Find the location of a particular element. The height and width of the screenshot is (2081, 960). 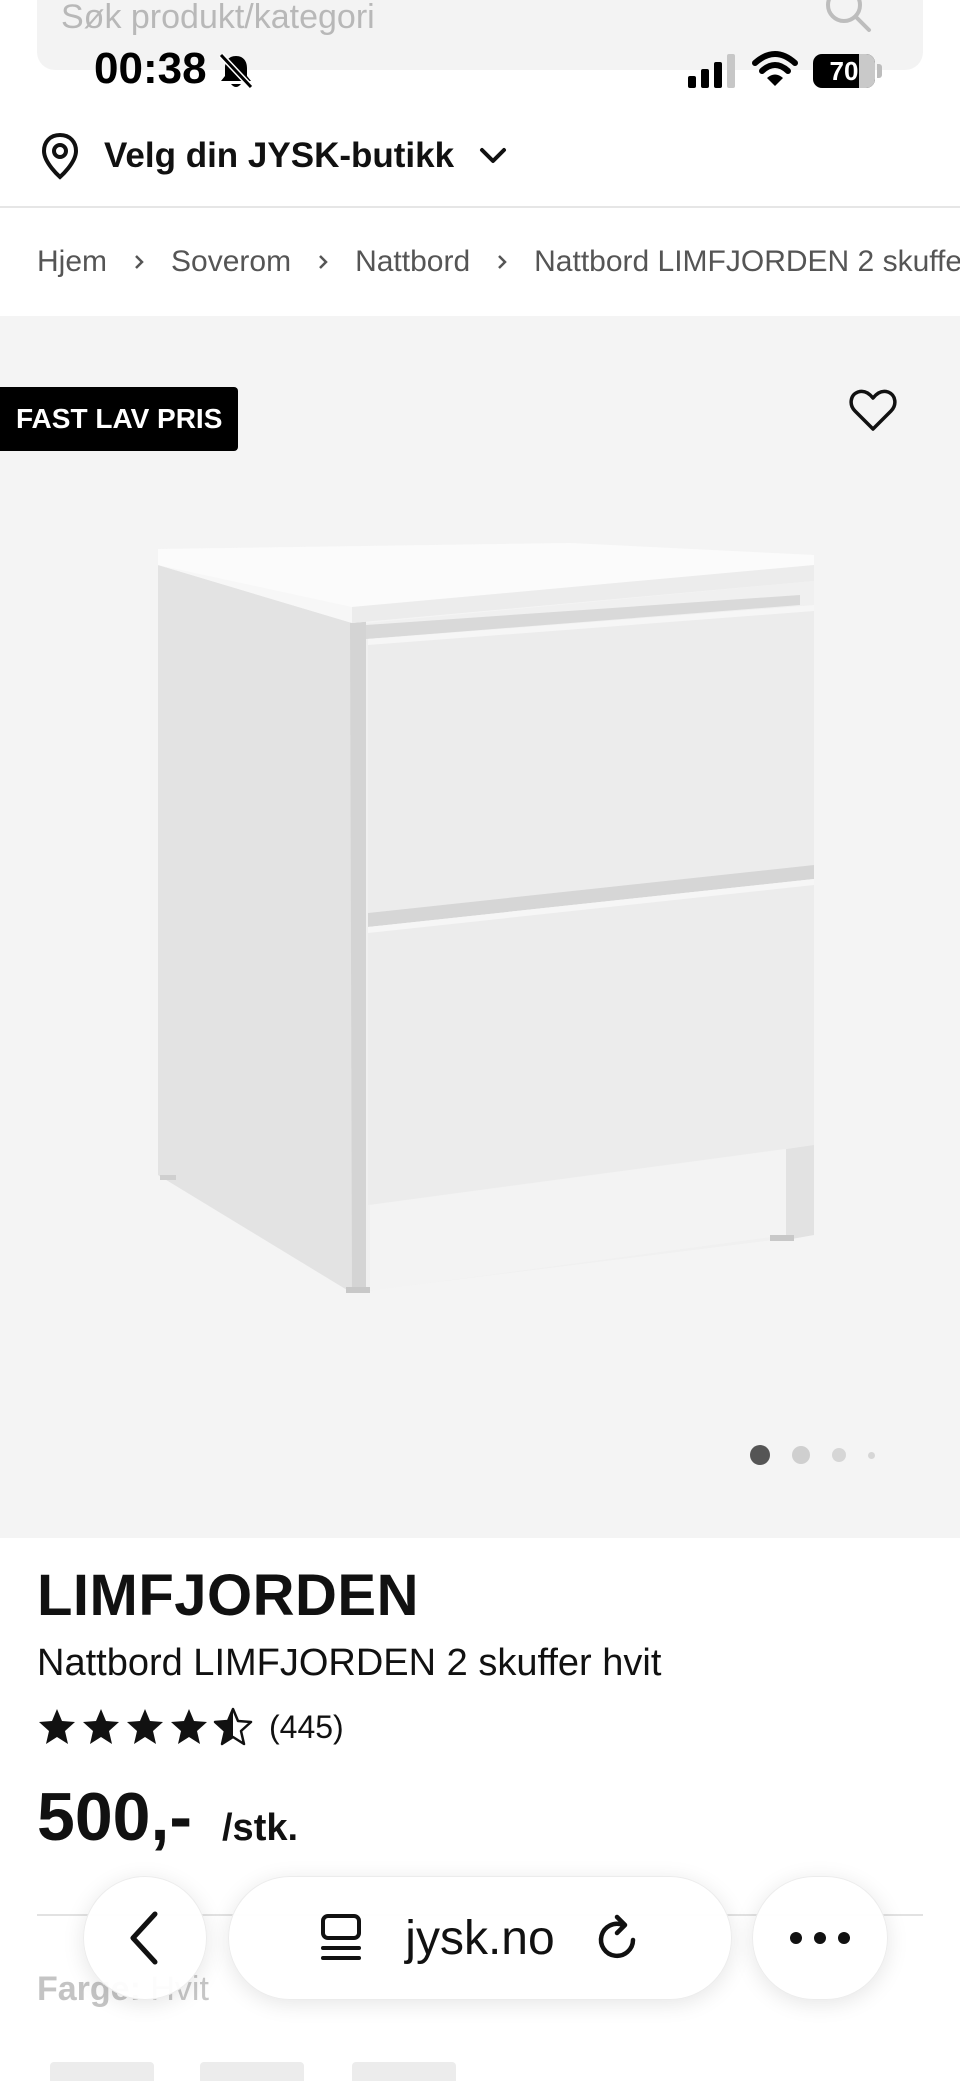

wifi-icon is located at coordinates (775, 68).